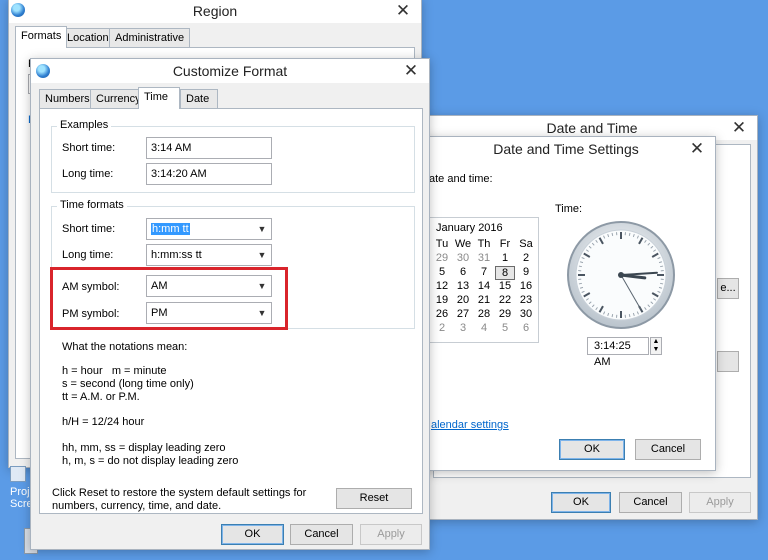  I want to click on calendar-day: 9, so click(526, 272).